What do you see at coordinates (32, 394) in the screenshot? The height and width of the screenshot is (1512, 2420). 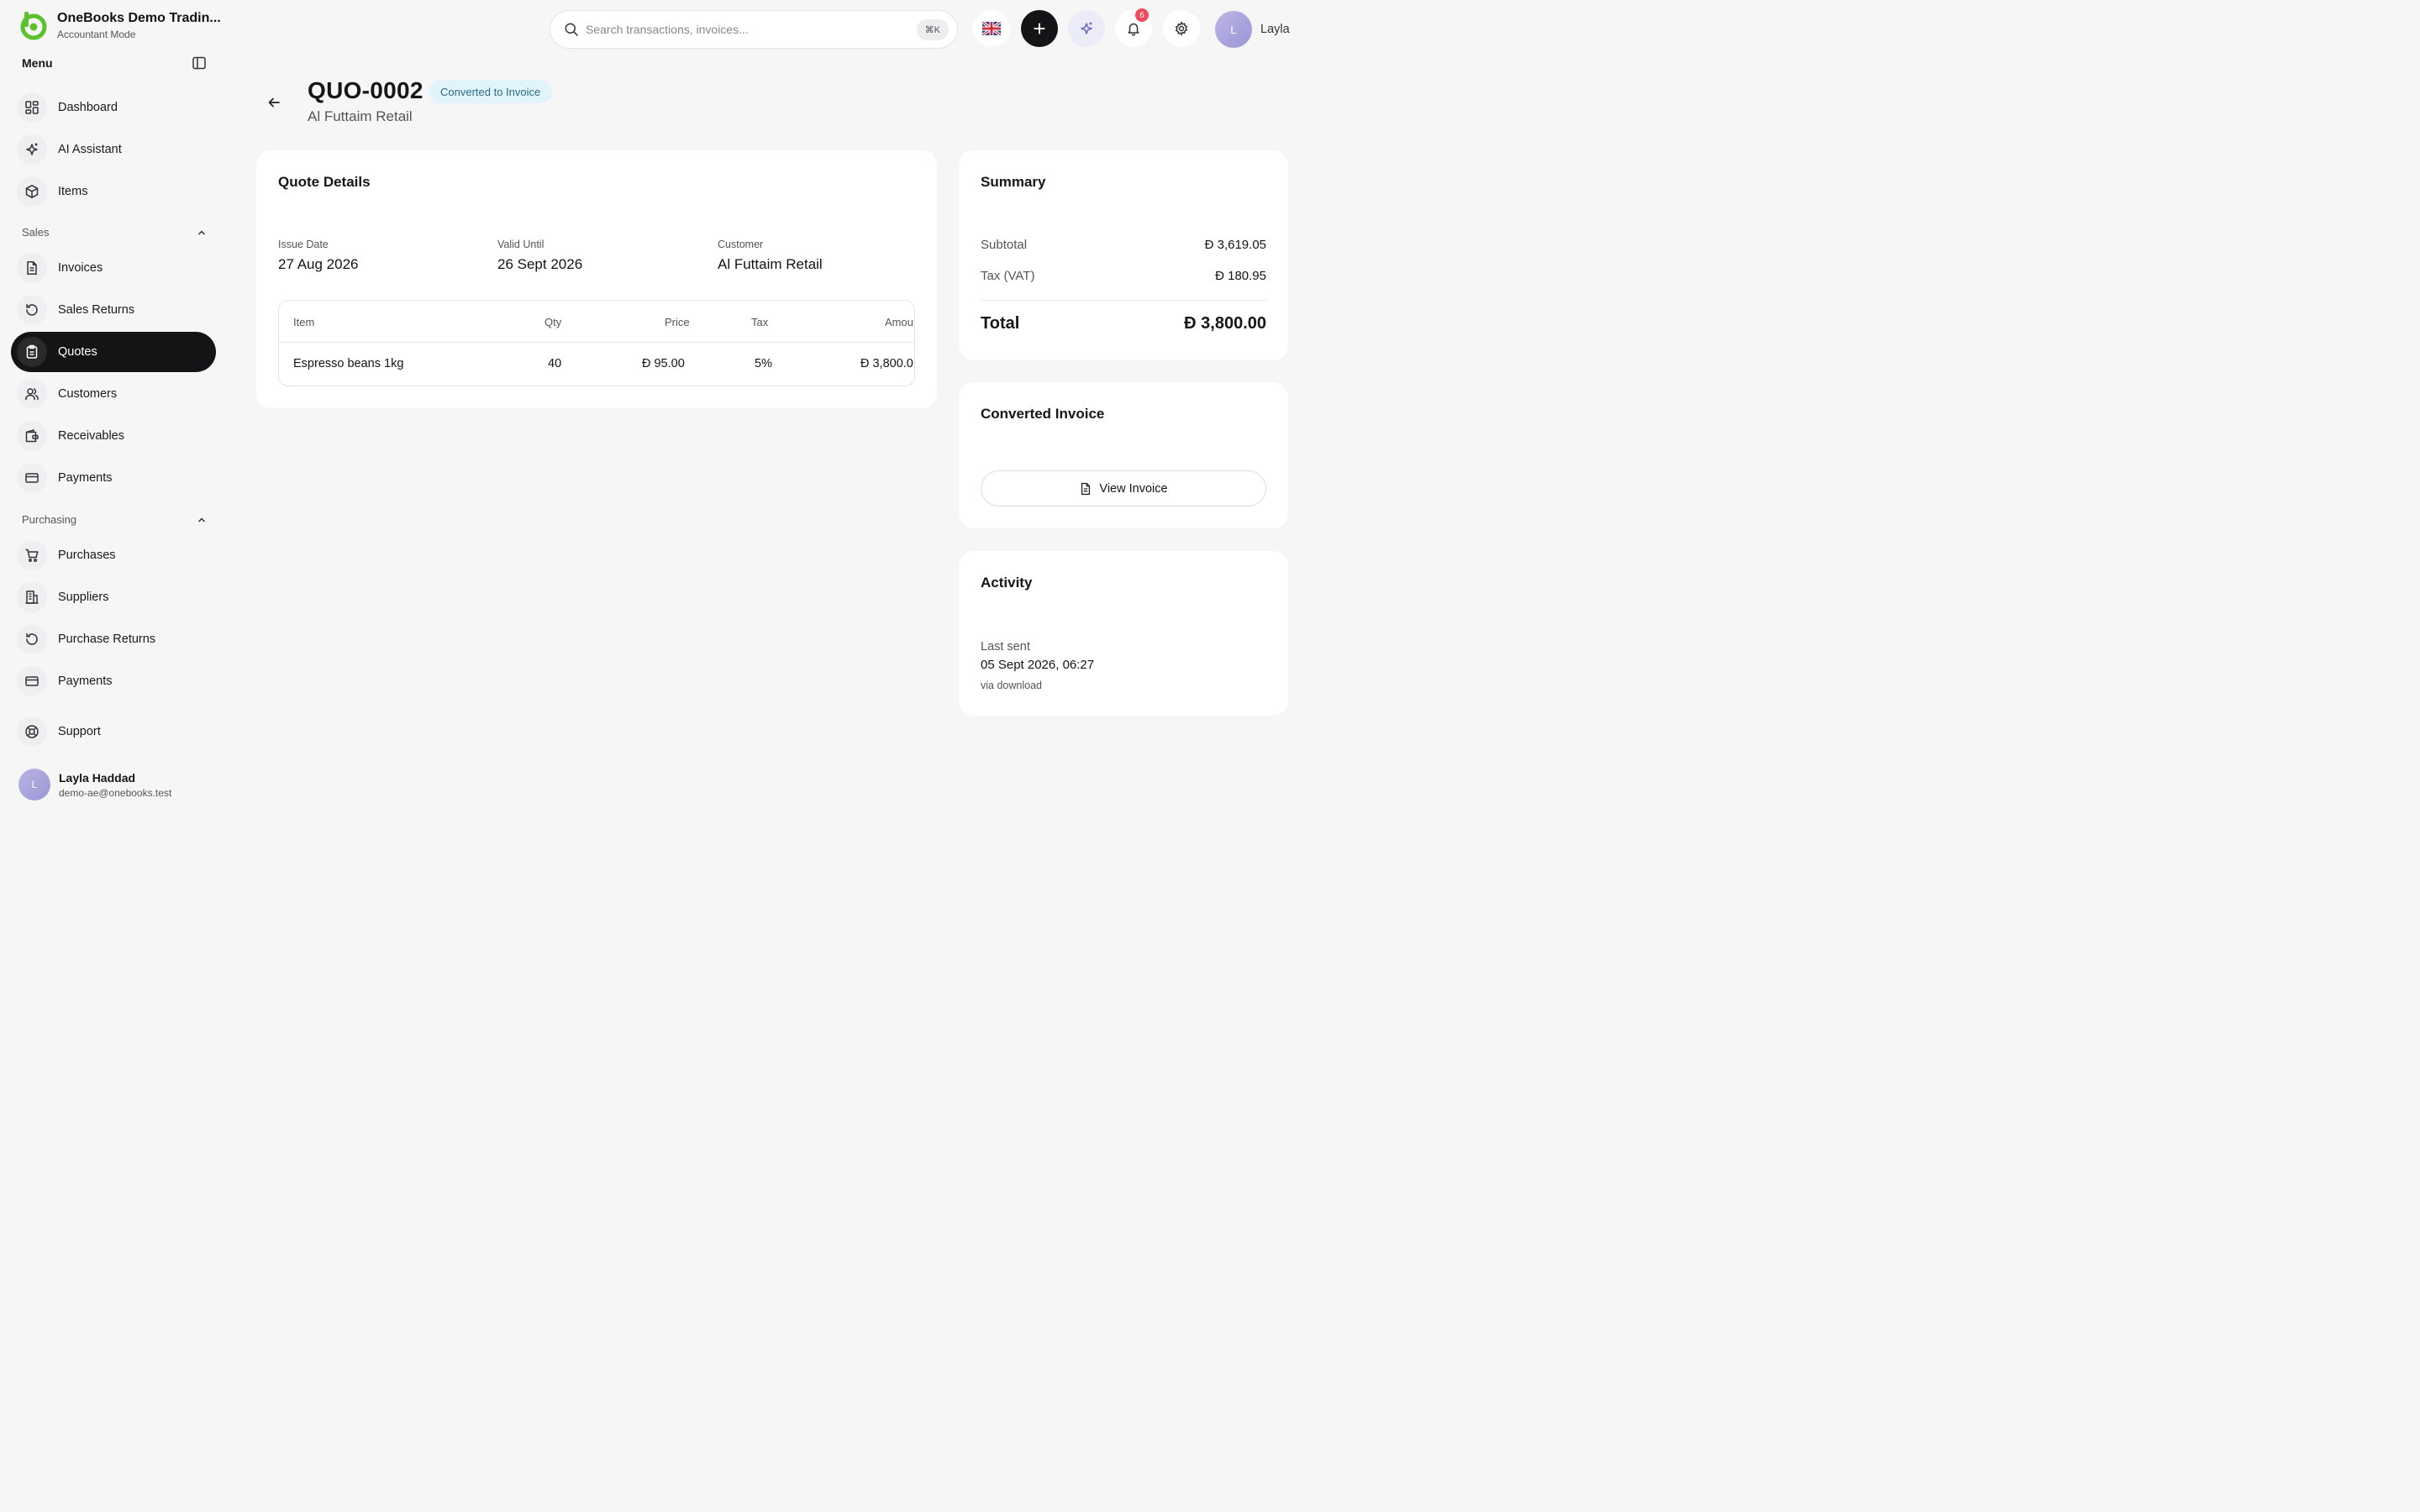 I see `users-icon` at bounding box center [32, 394].